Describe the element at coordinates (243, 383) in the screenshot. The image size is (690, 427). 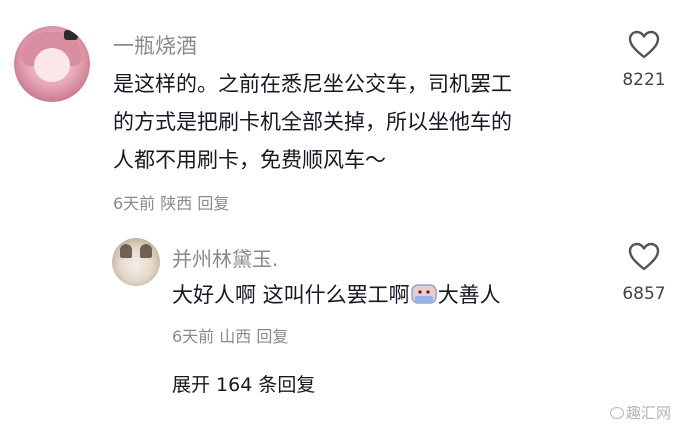
I see `expand-replies-button: 展开 164 条回复` at that location.